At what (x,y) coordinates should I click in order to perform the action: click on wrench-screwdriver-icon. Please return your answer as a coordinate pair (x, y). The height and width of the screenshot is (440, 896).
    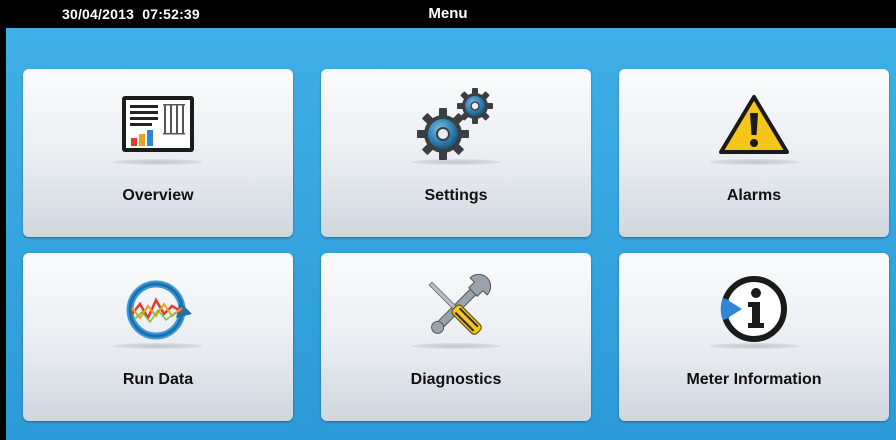
    Looking at the image, I should click on (456, 309).